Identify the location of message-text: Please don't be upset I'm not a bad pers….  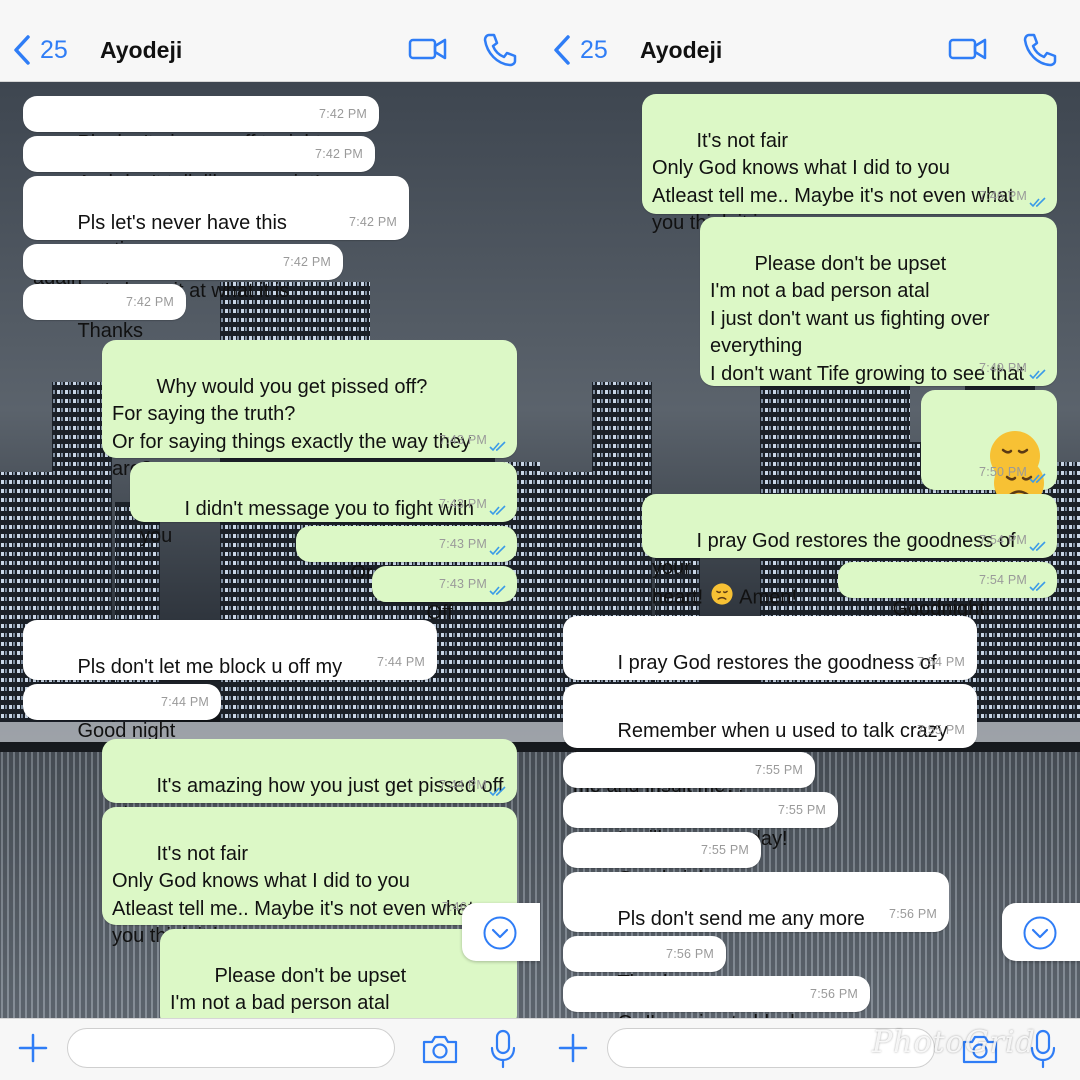
(867, 318).